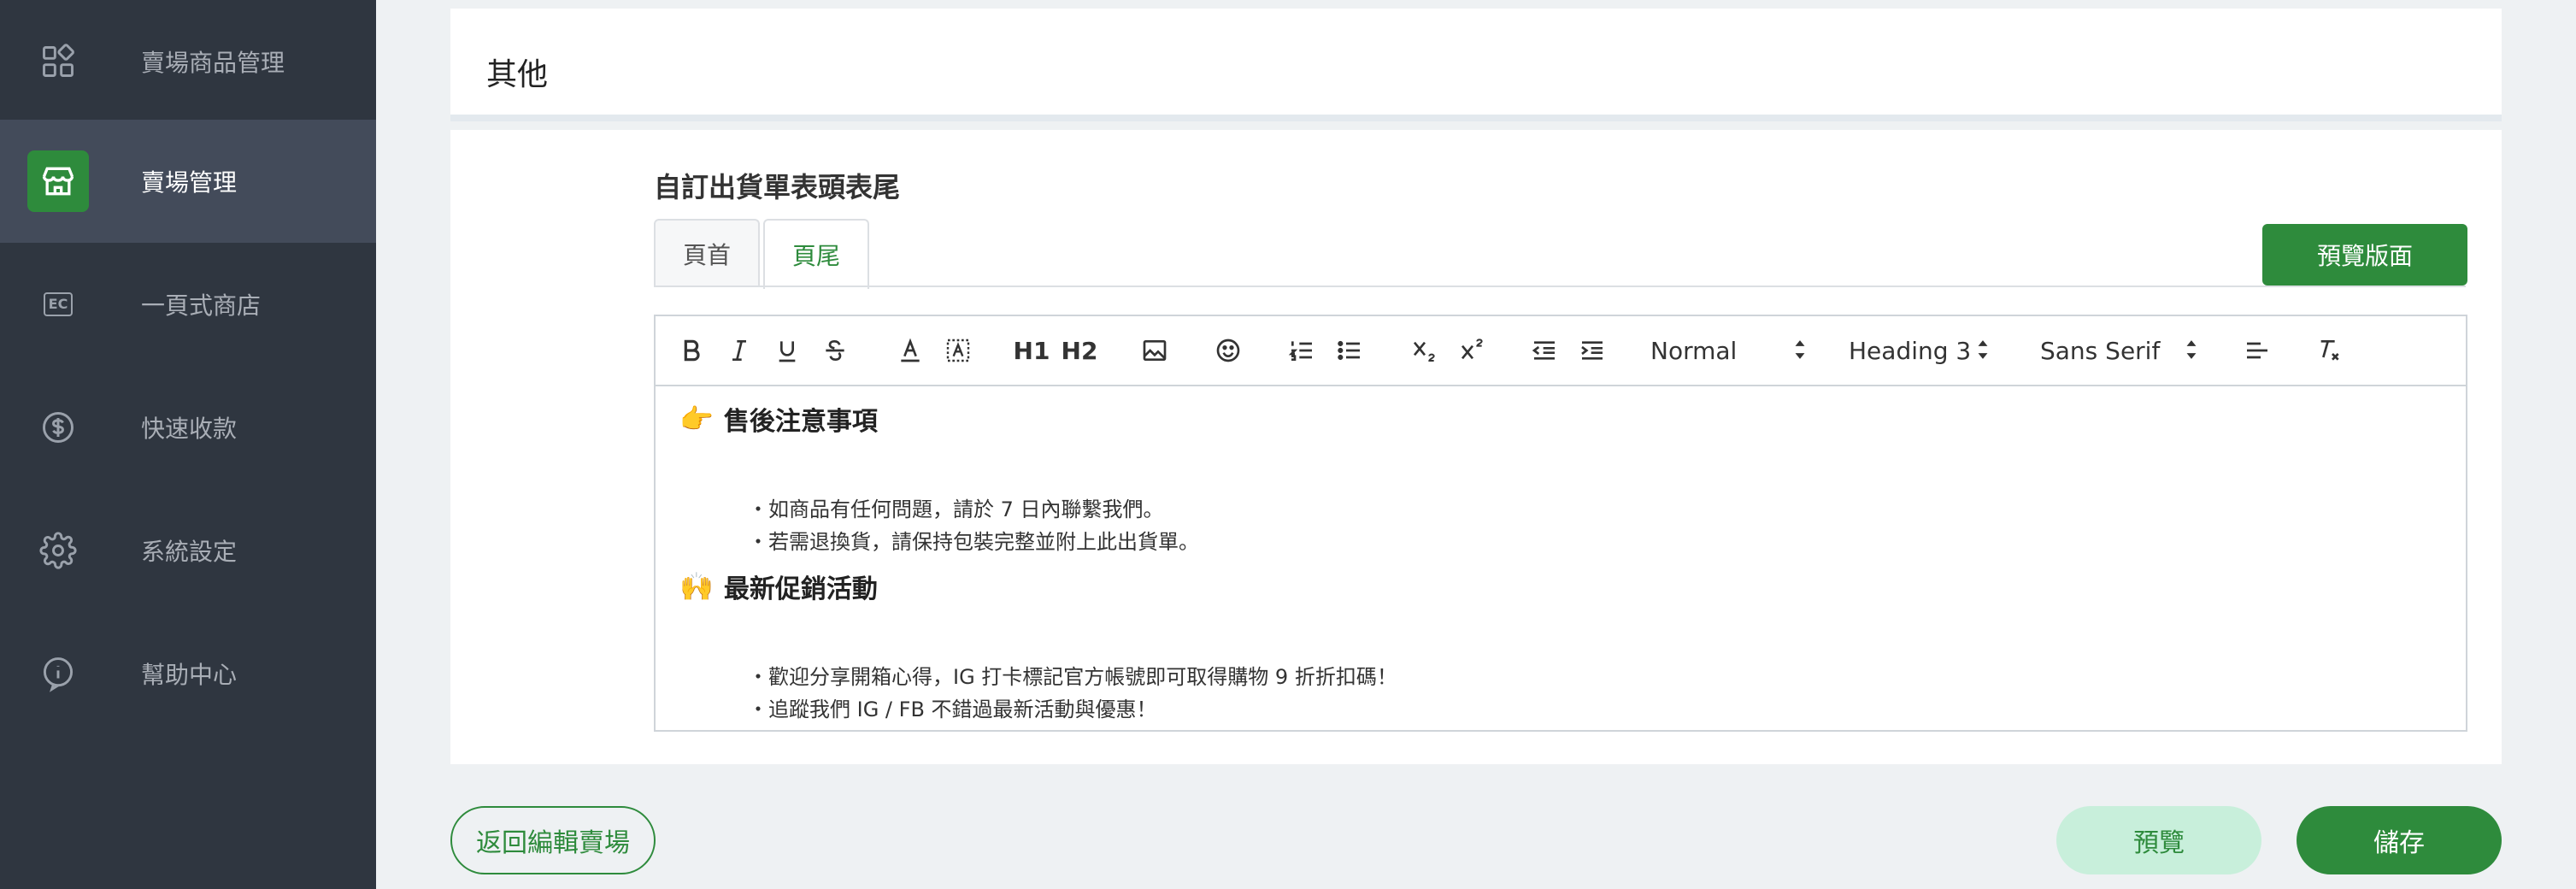 The height and width of the screenshot is (889, 2576). I want to click on clear-format-icon, so click(2329, 350).